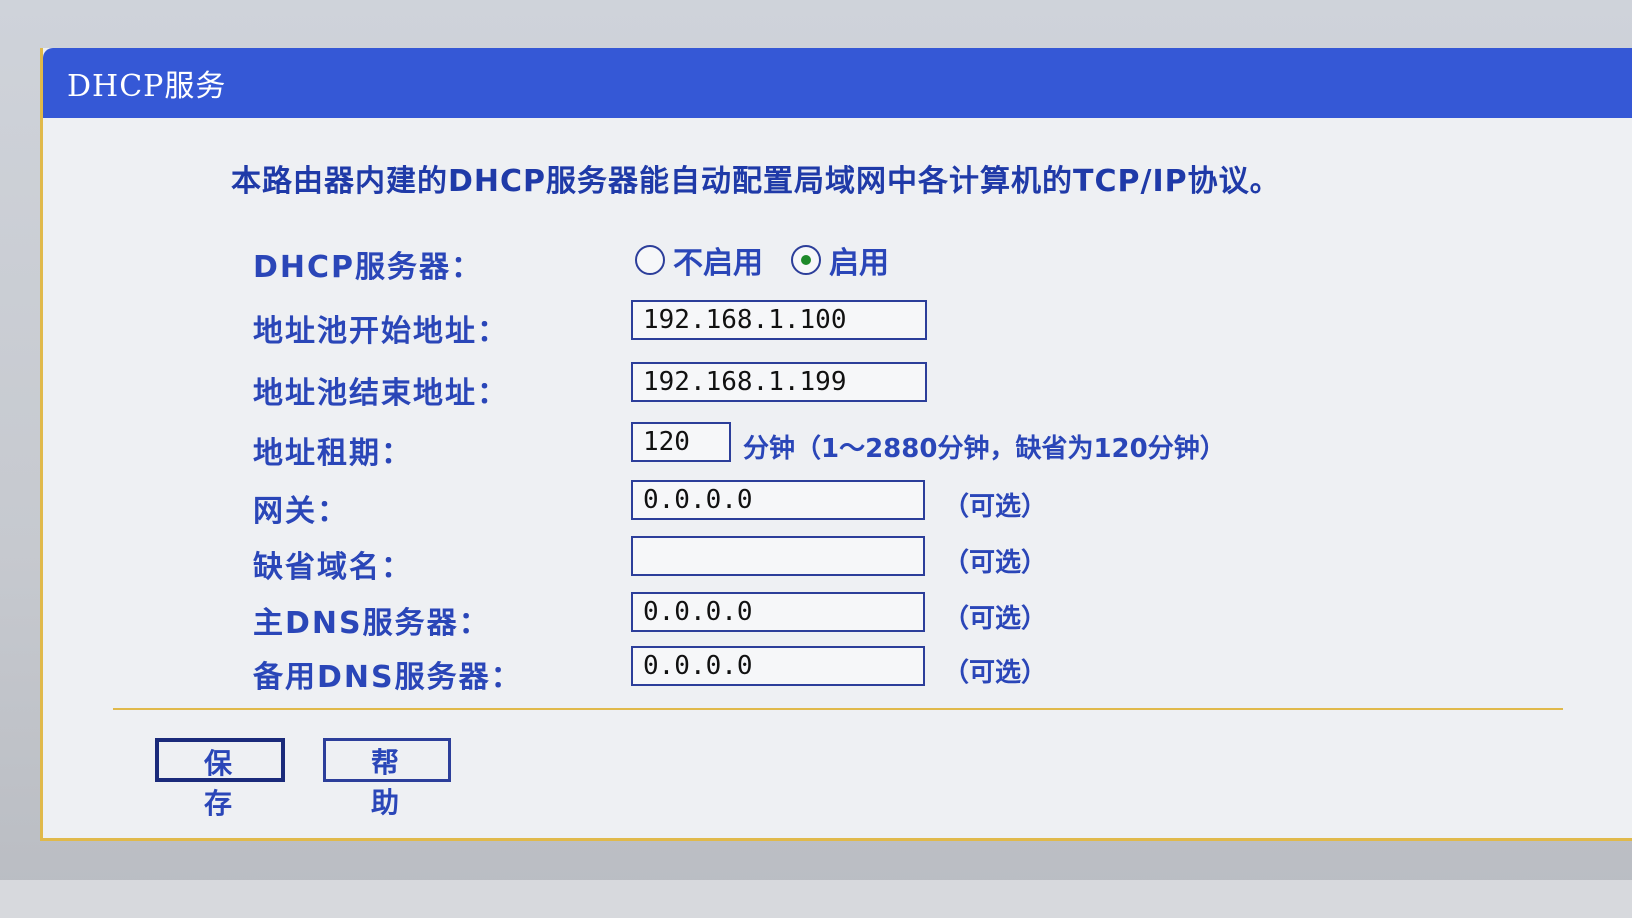 The image size is (1632, 918). What do you see at coordinates (387, 778) in the screenshot?
I see `help-button: 帮助` at bounding box center [387, 778].